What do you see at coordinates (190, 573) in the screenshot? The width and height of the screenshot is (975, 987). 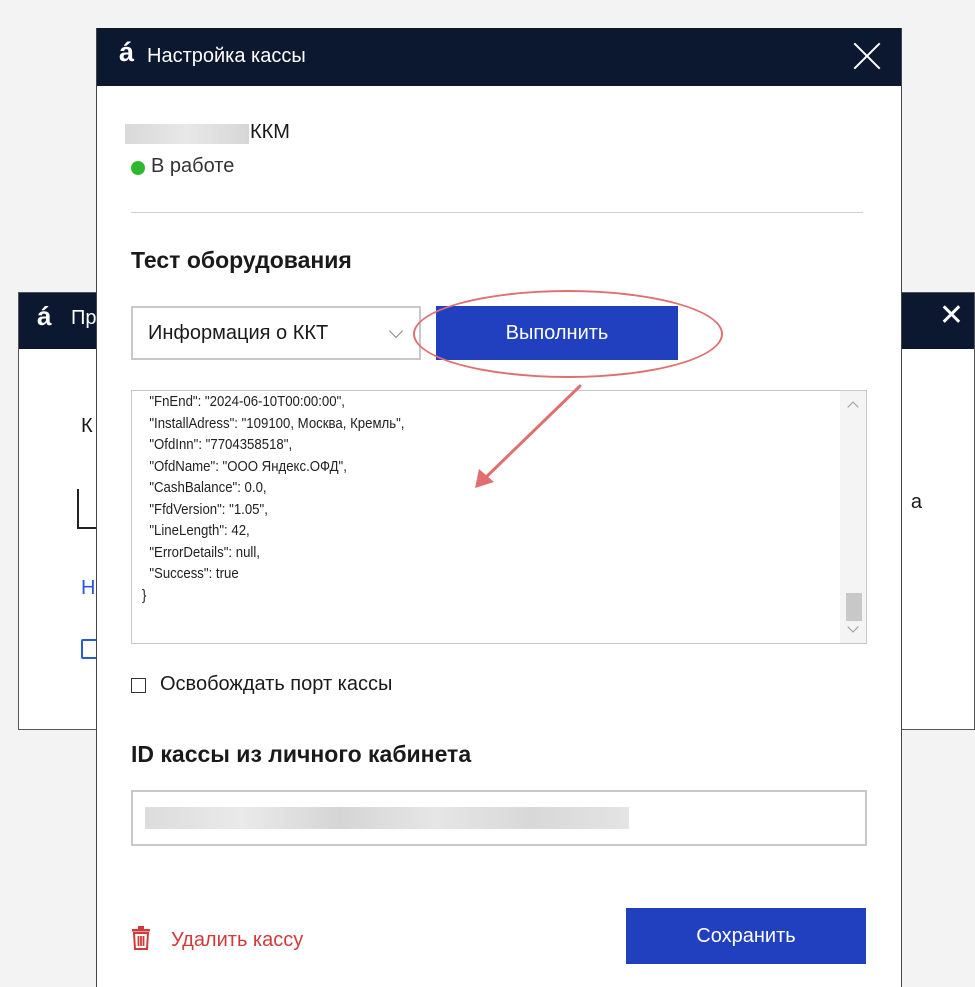 I see `output-line: "Success": true` at bounding box center [190, 573].